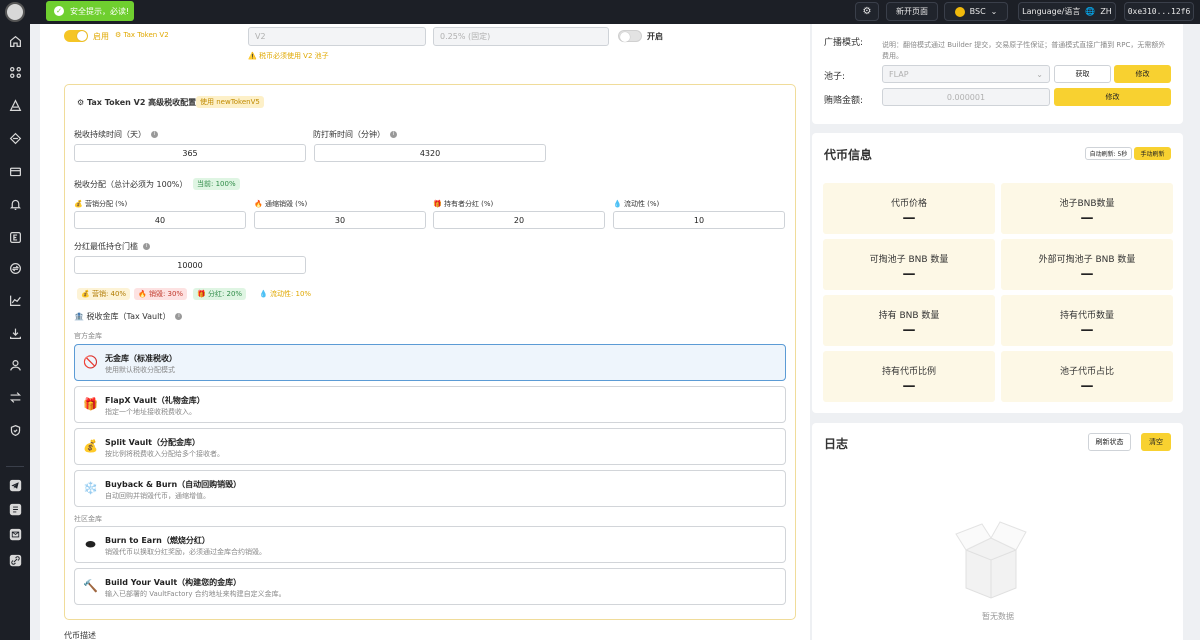 The width and height of the screenshot is (1200, 640). I want to click on app-logo, so click(15, 12).